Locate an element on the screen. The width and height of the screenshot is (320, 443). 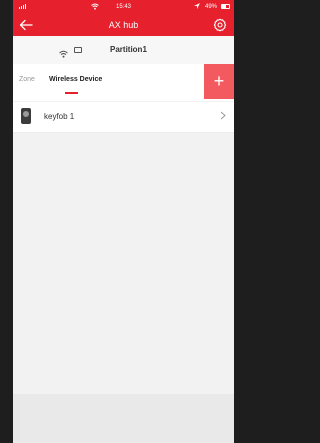
wifi-icon is located at coordinates (63, 54).